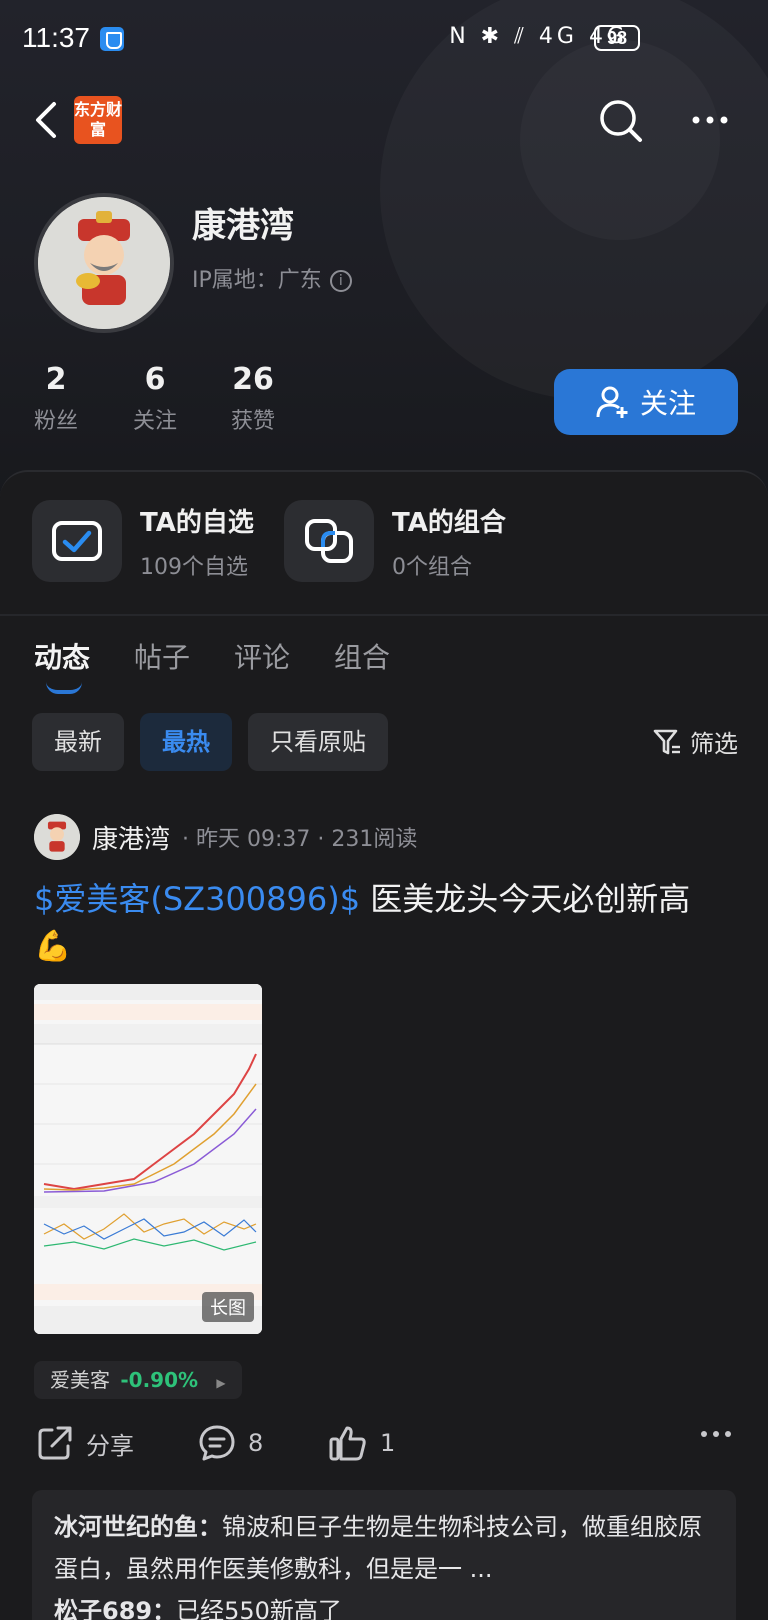  What do you see at coordinates (155, 398) in the screenshot?
I see `stat-following: 6 关注` at bounding box center [155, 398].